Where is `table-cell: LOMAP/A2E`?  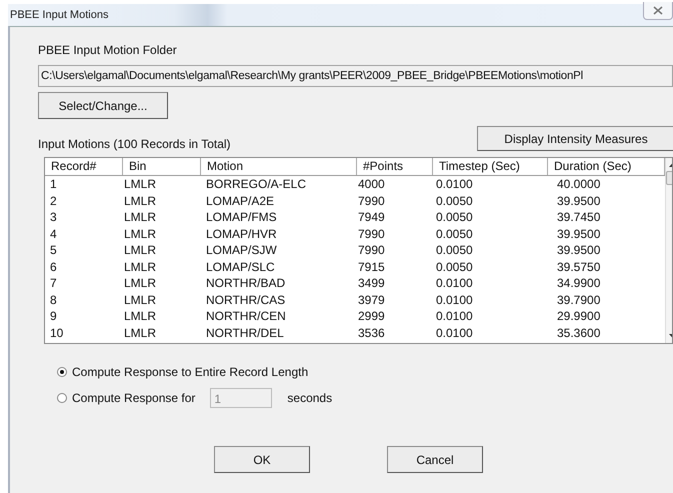
table-cell: LOMAP/A2E is located at coordinates (240, 201).